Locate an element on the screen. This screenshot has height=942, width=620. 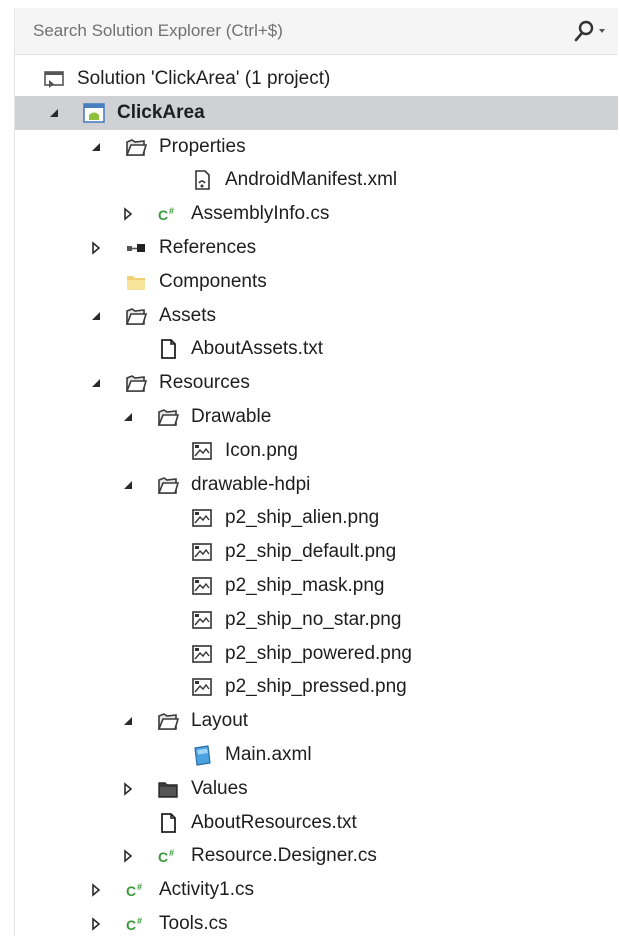
android-project-icon is located at coordinates (94, 113).